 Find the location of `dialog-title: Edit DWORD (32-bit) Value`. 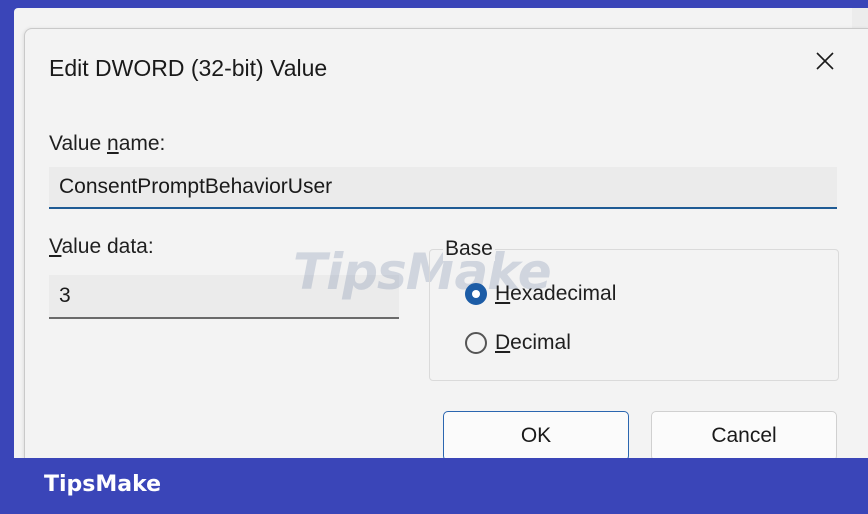

dialog-title: Edit DWORD (32-bit) Value is located at coordinates (188, 68).